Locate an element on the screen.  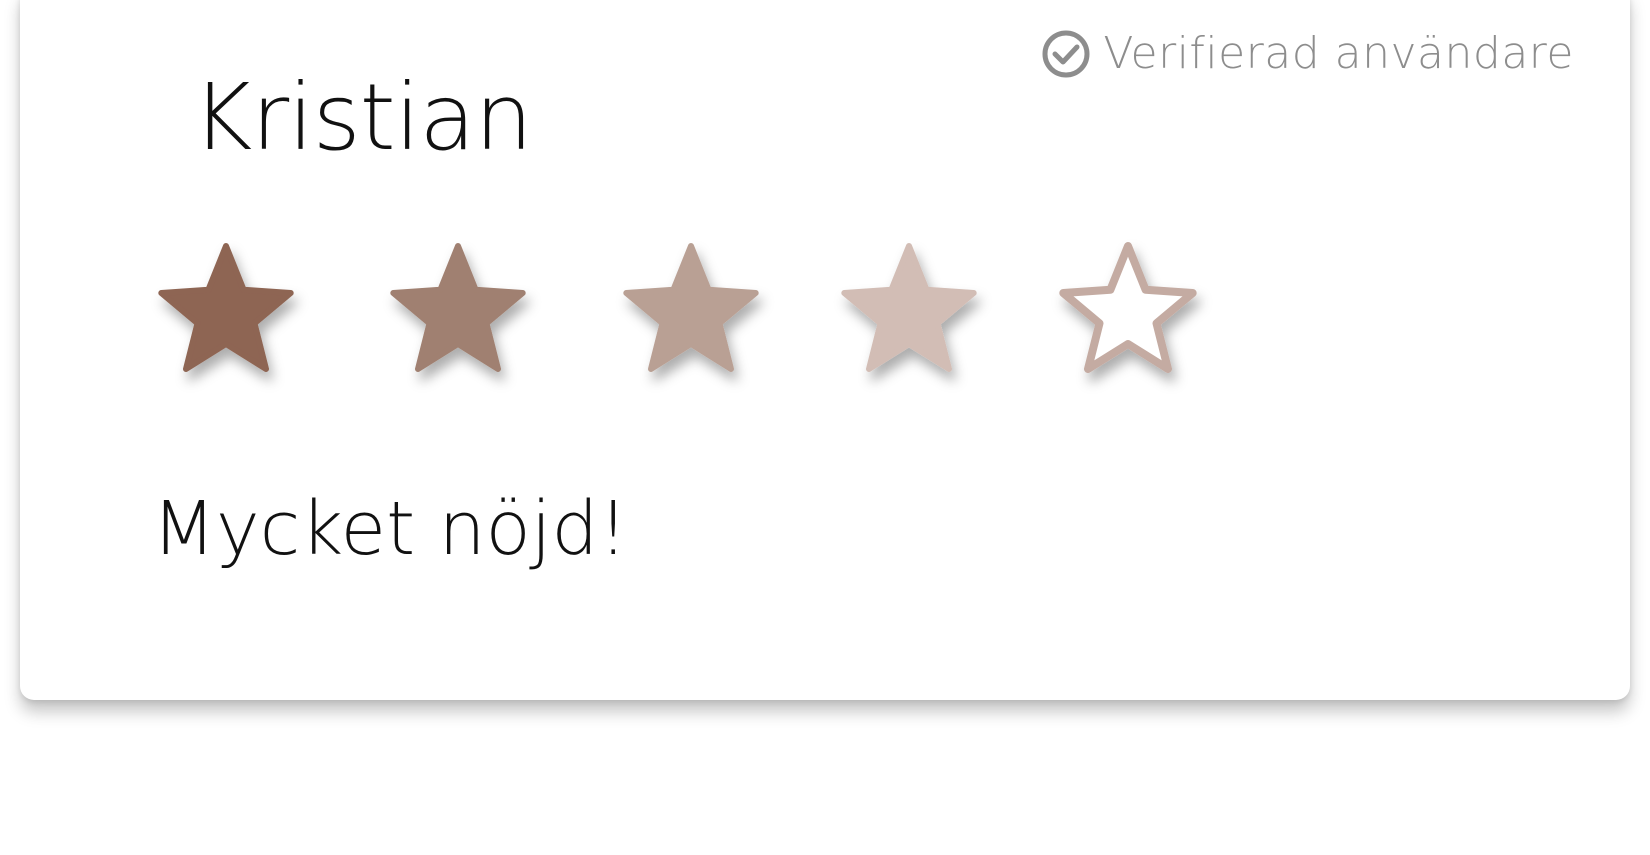
reviewer-name: Kristian is located at coordinates (362, 117).